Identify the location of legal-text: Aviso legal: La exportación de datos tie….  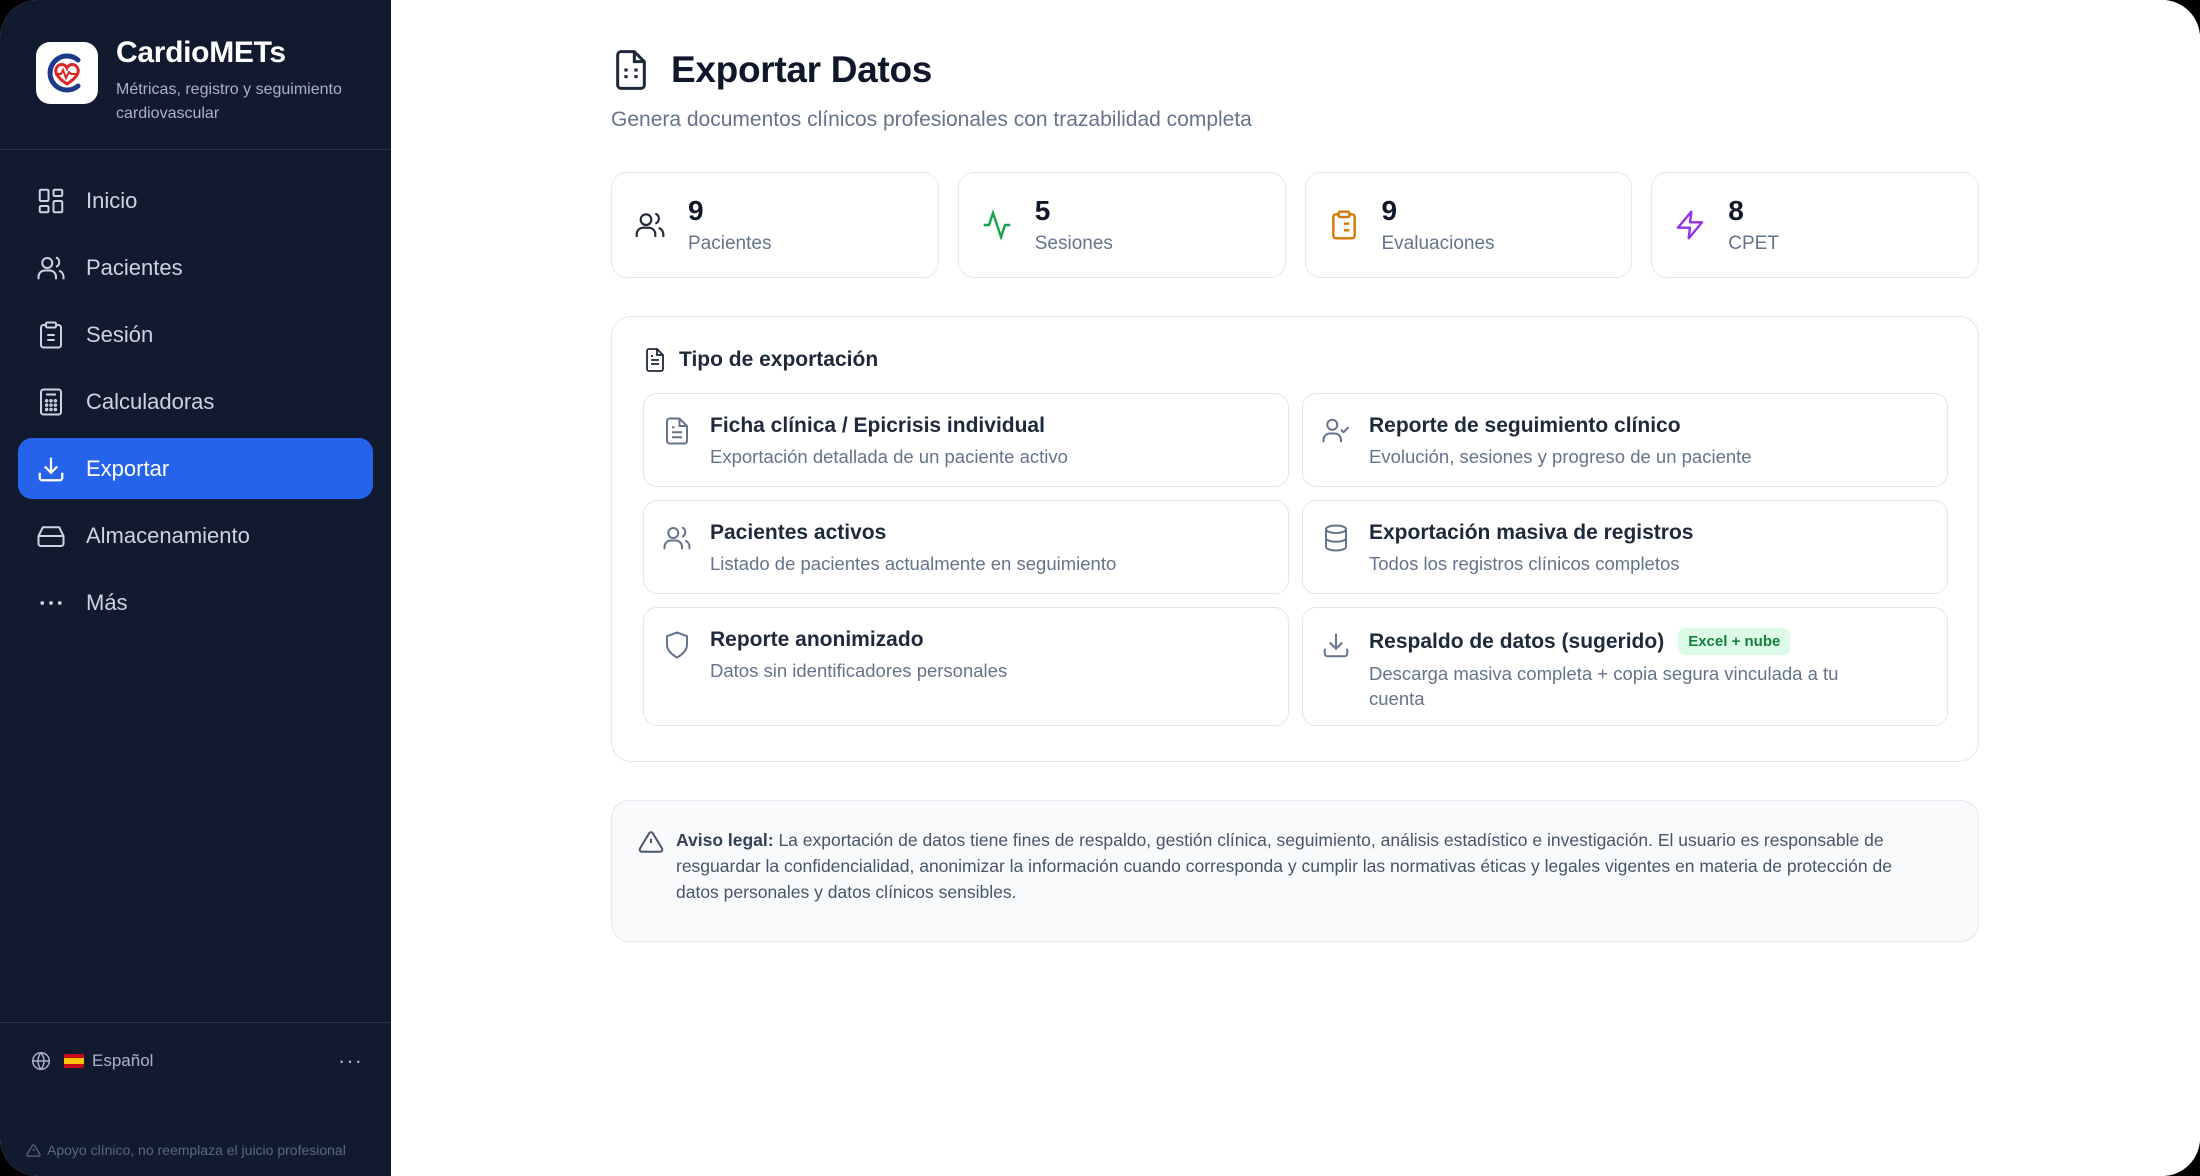
(1307, 884).